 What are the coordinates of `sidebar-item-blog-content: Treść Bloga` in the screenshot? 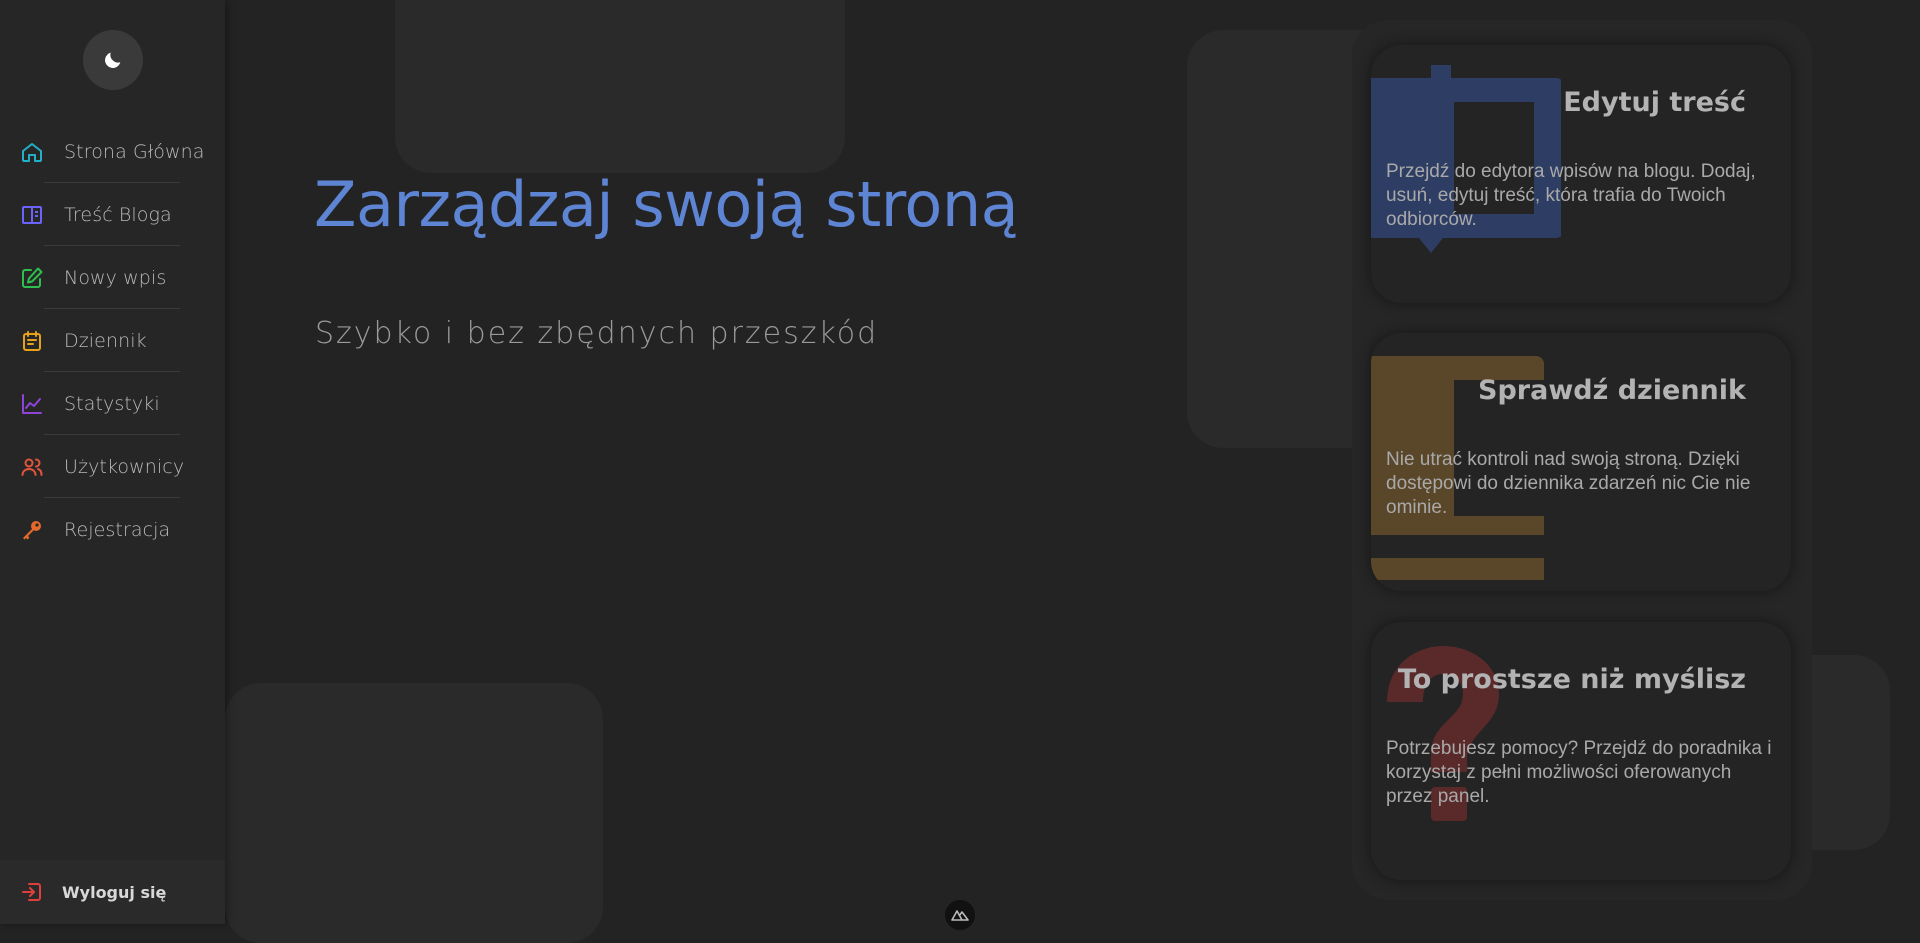 It's located at (112, 214).